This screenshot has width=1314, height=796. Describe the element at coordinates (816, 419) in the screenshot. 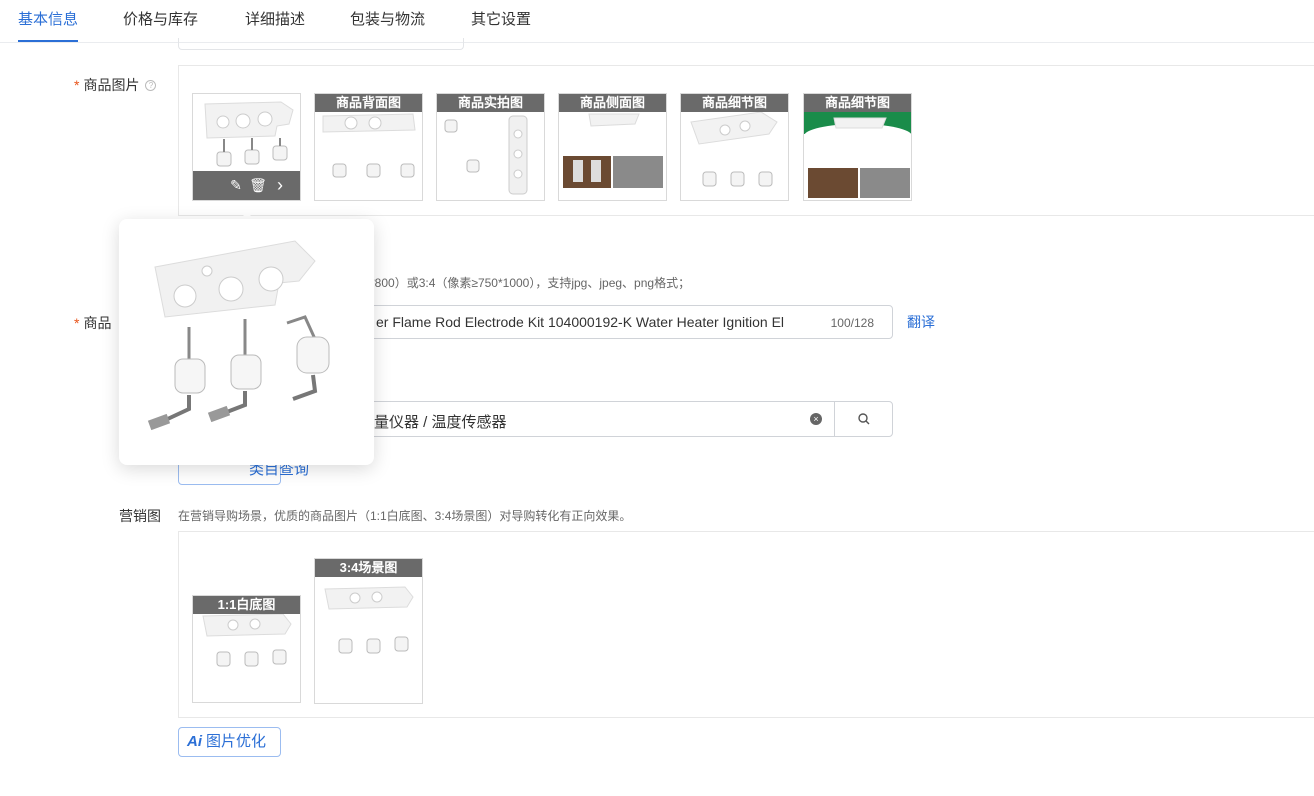

I see `clear-icon: ×` at that location.